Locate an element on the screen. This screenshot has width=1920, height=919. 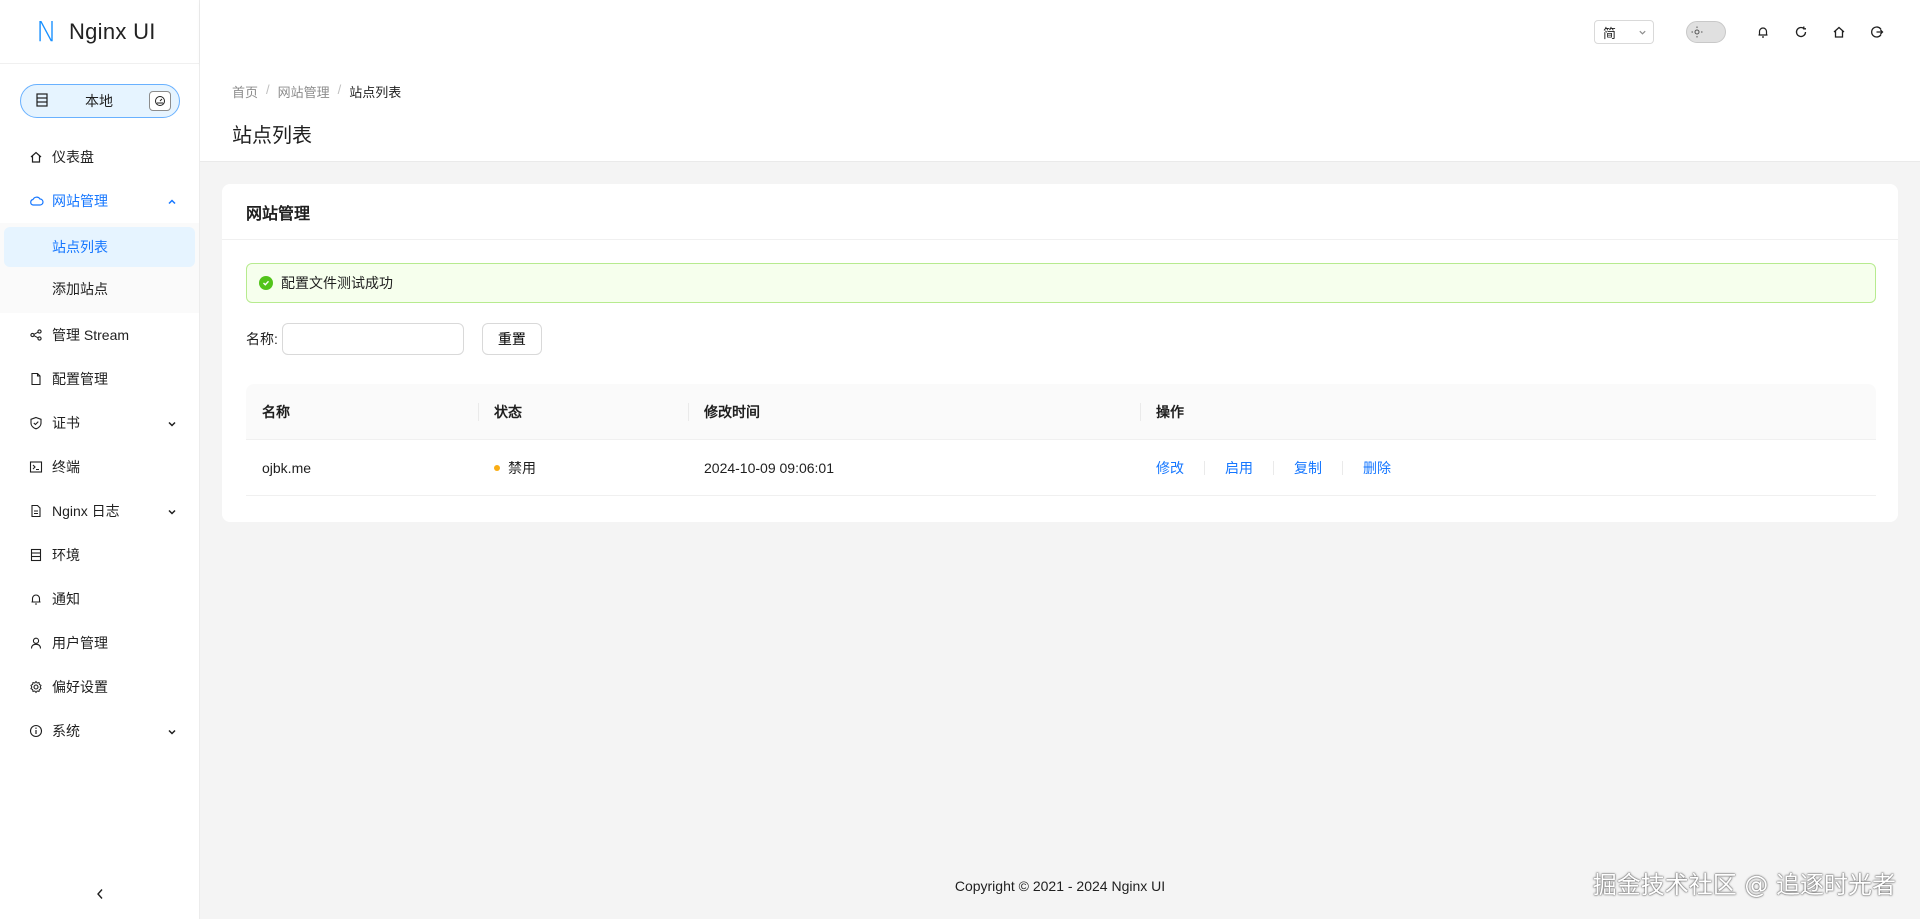
enable-link: 启用 is located at coordinates (1239, 468).